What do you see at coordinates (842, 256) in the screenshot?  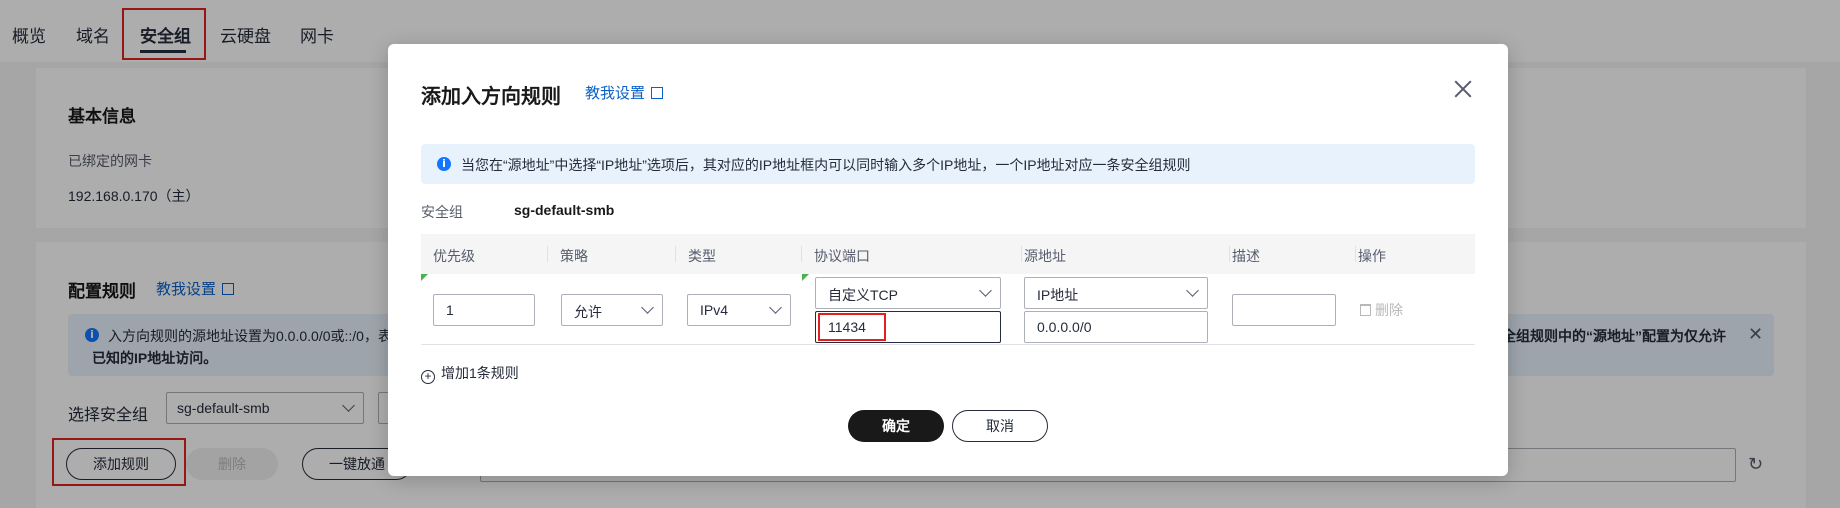 I see `col-protocol-port: 协议端口` at bounding box center [842, 256].